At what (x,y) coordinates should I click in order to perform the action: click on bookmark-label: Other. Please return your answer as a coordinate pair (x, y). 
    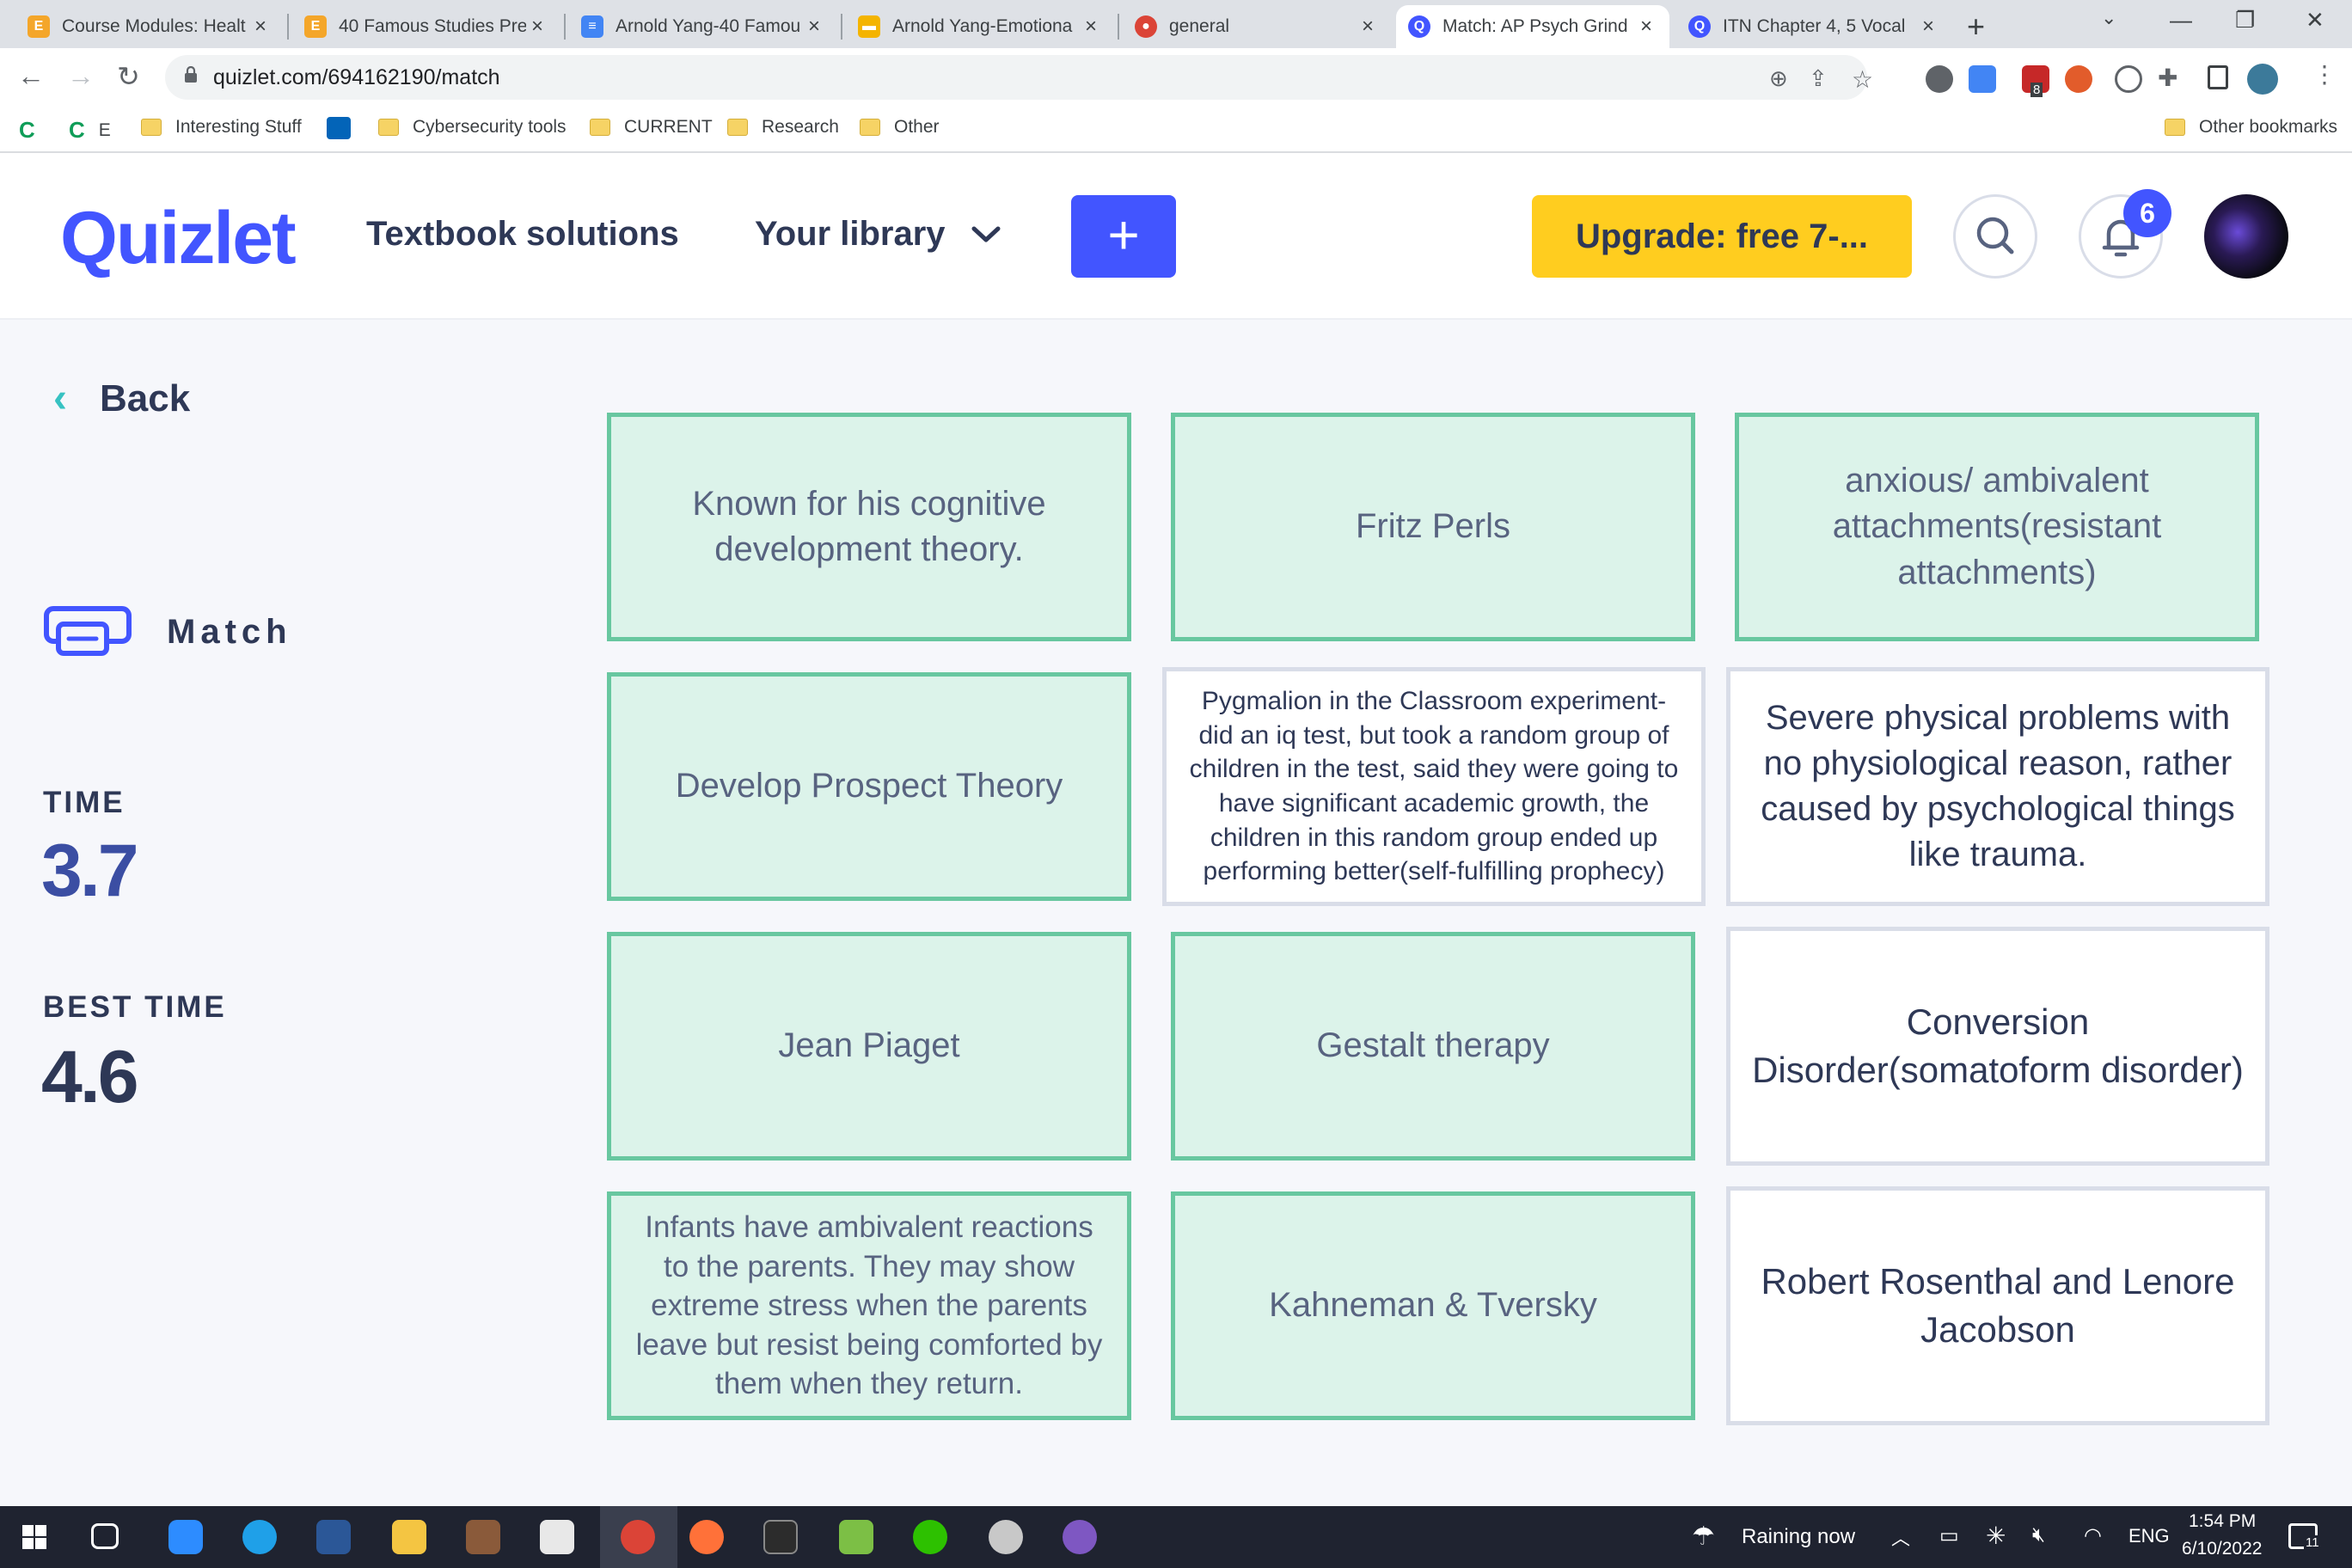
    Looking at the image, I should click on (917, 127).